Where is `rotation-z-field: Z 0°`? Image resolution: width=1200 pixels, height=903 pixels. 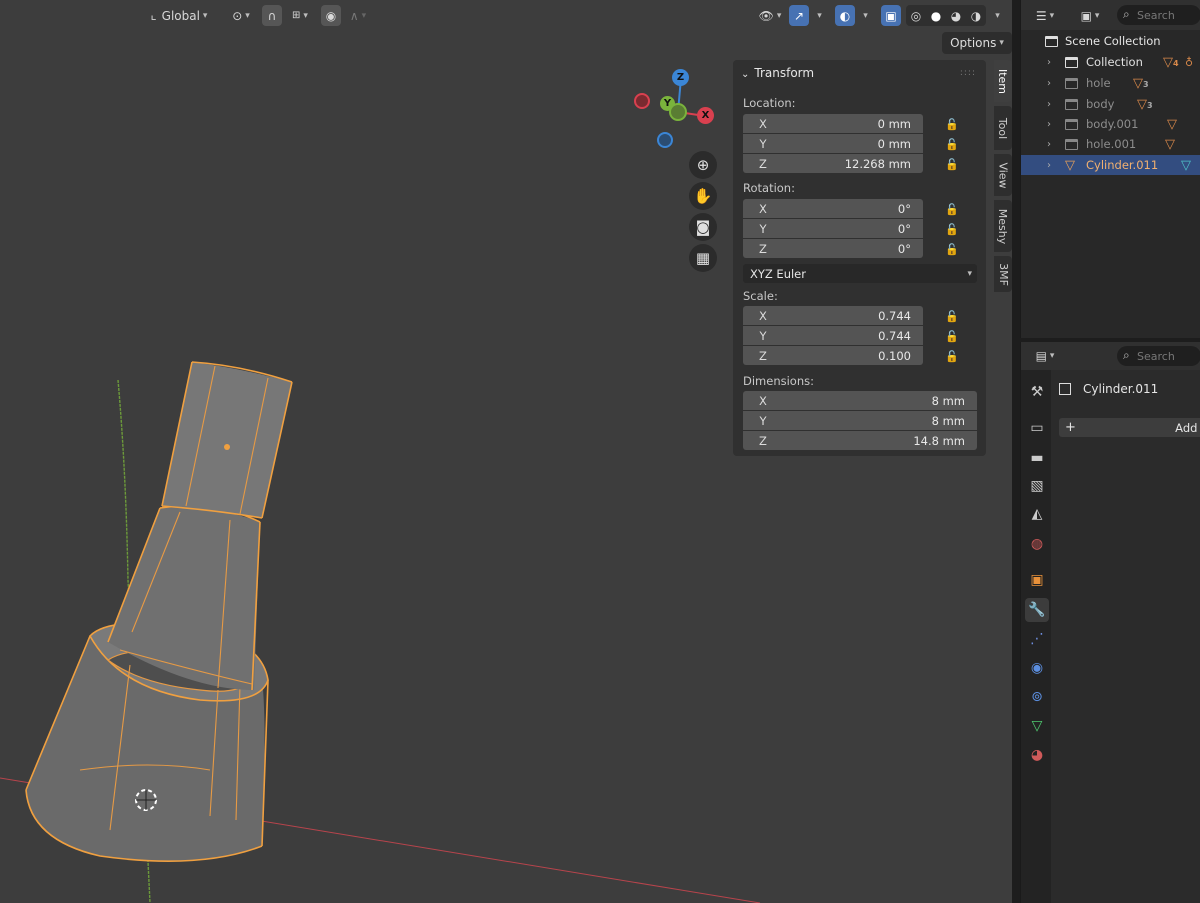
rotation-z-field: Z 0° is located at coordinates (833, 248).